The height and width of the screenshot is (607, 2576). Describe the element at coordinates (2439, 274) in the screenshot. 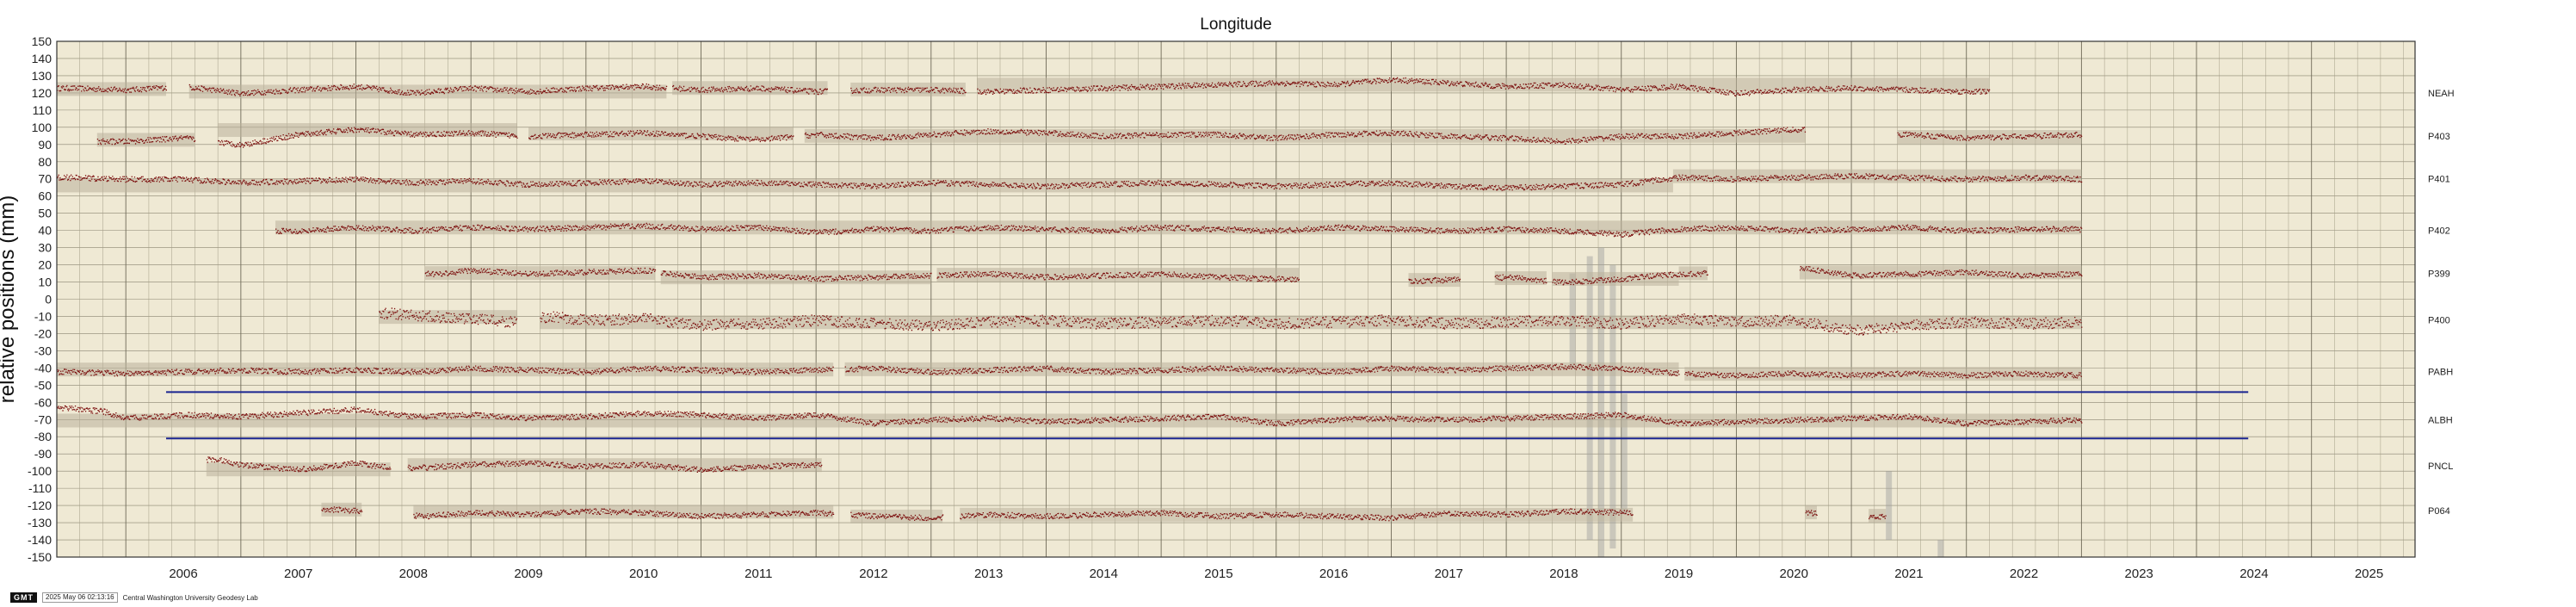

I see `station-label-p399: P399` at that location.